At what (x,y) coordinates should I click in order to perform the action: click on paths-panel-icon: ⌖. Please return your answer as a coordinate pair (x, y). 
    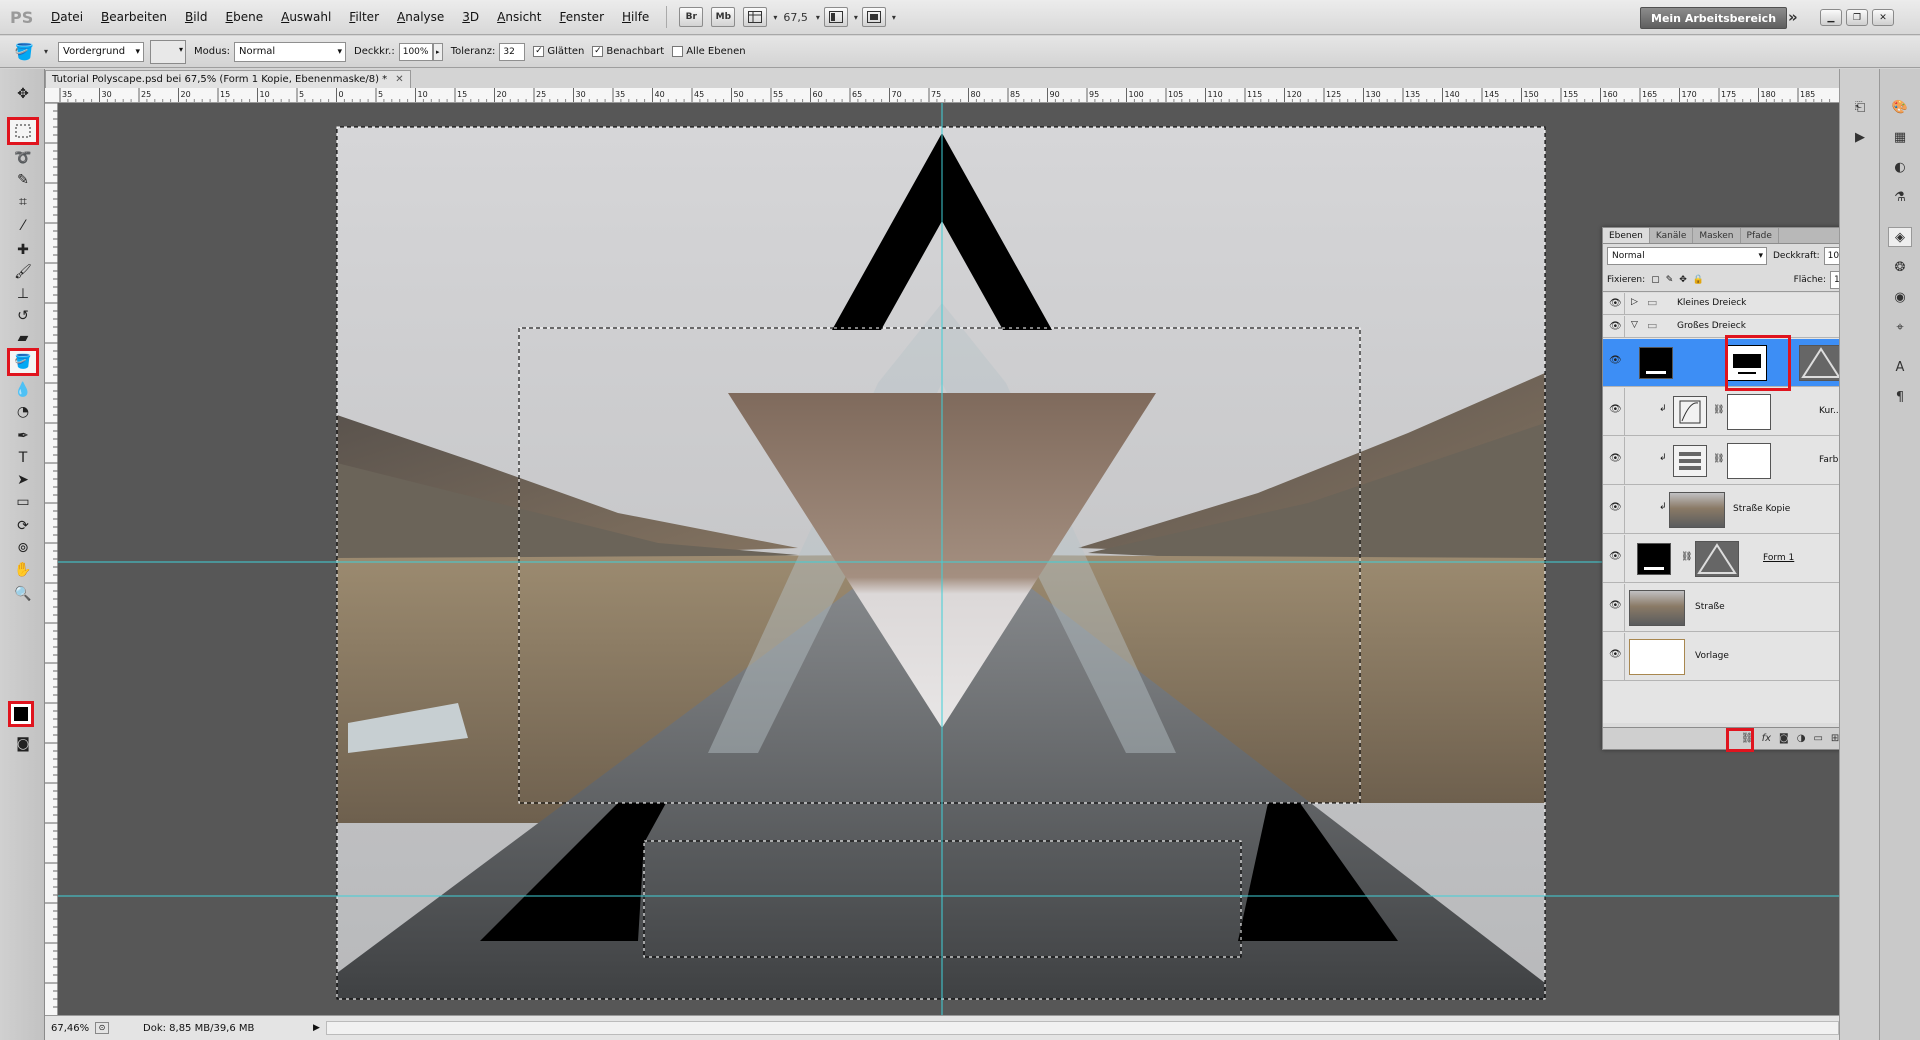
    Looking at the image, I should click on (1900, 327).